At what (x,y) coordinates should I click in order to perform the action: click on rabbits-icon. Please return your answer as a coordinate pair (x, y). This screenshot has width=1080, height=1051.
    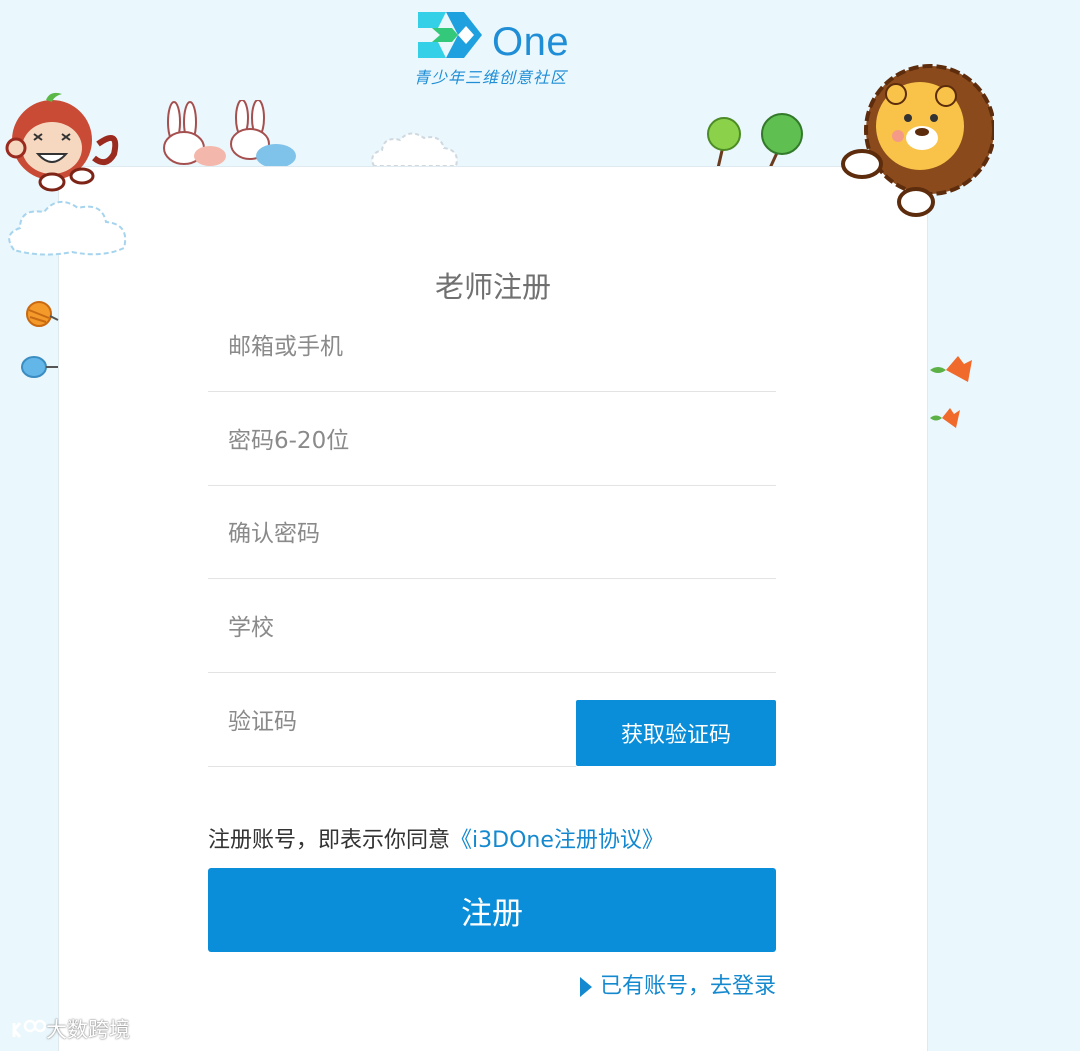
    Looking at the image, I should click on (229, 134).